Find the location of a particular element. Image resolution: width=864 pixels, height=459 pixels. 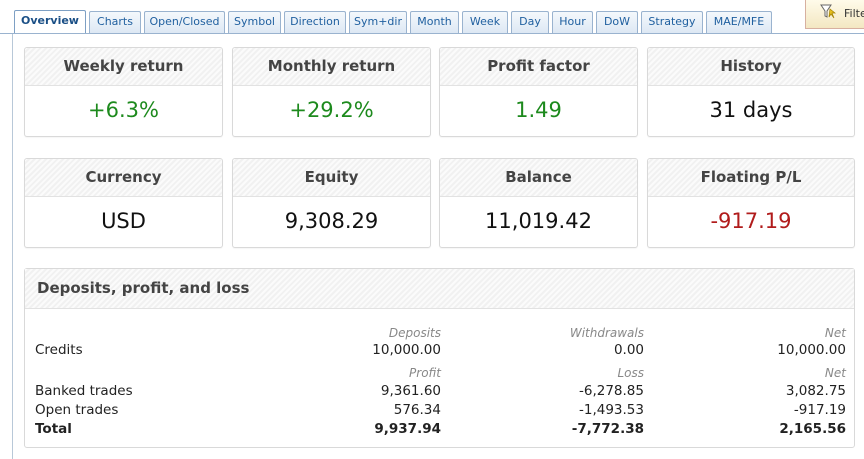

monthly-return-card: Monthly return +29.2% is located at coordinates (331, 92).